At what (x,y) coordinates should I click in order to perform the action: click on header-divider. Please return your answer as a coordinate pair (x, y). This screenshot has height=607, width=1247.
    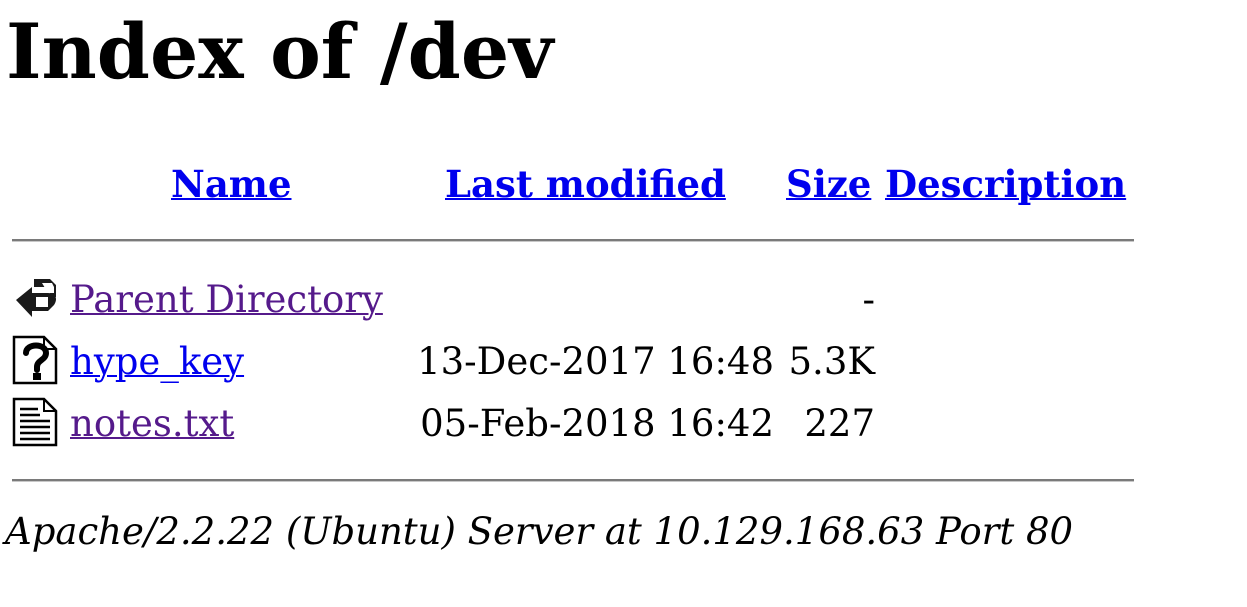
    Looking at the image, I should click on (573, 240).